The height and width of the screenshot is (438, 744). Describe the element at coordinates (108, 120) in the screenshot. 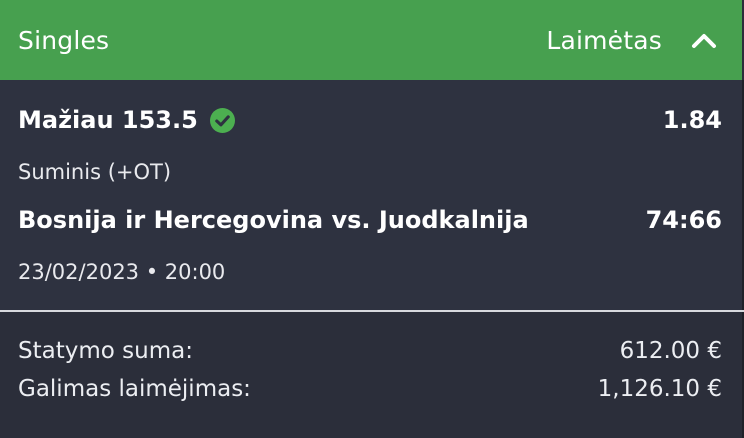

I see `selection-name: Mažiau 153.5` at that location.